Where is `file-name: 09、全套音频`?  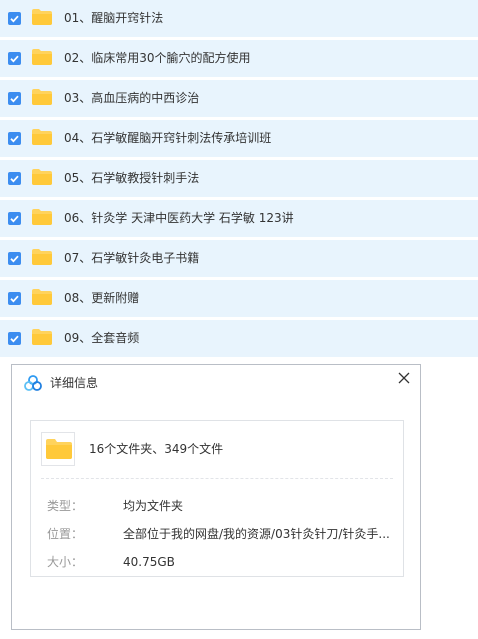
file-name: 09、全套音频 is located at coordinates (101, 338).